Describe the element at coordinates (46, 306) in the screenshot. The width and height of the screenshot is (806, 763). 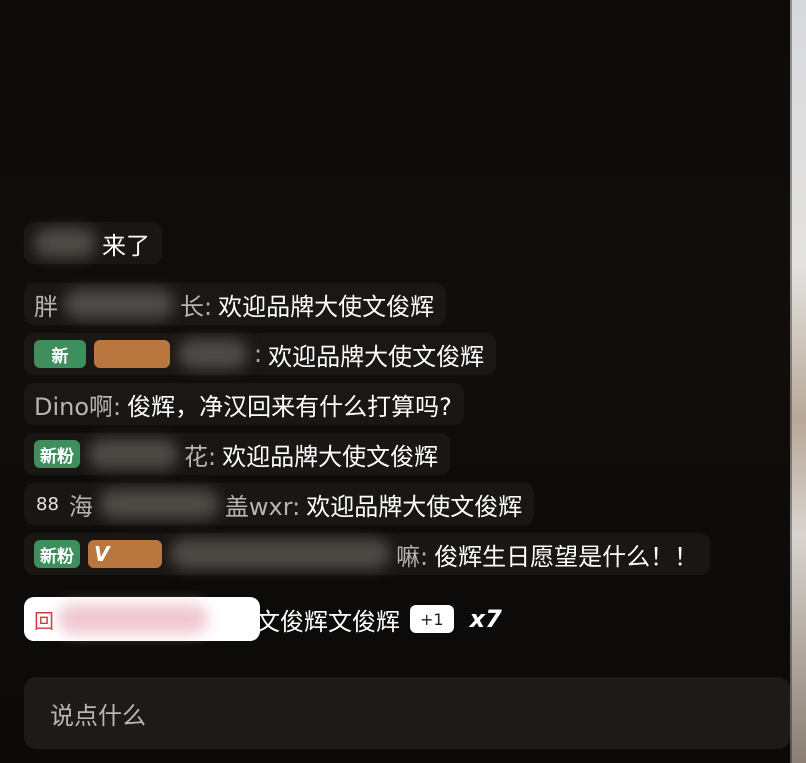
I see `username-visible: 胖` at that location.